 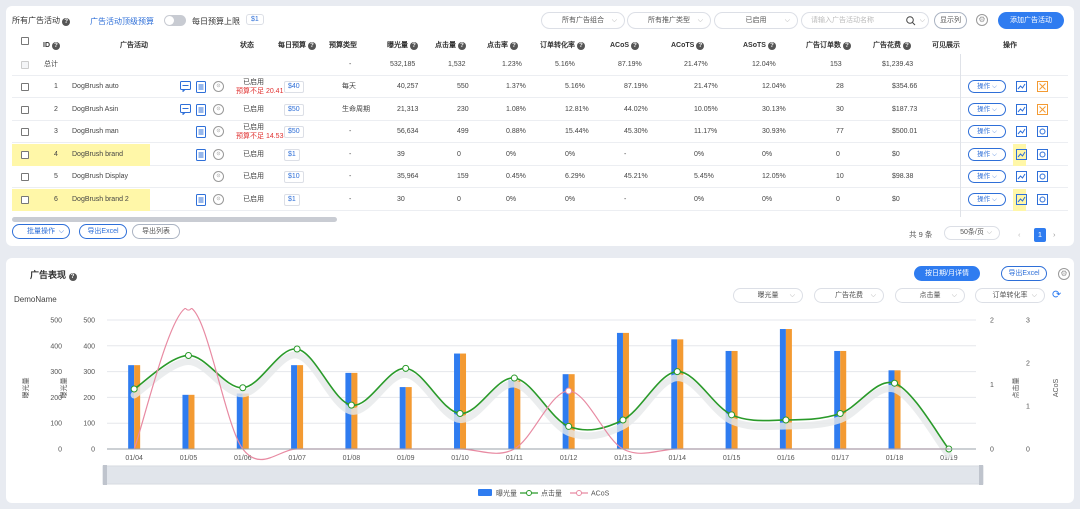 What do you see at coordinates (865, 20) in the screenshot?
I see `campaign-search-input: 请输入广告活动名称 ⌵` at bounding box center [865, 20].